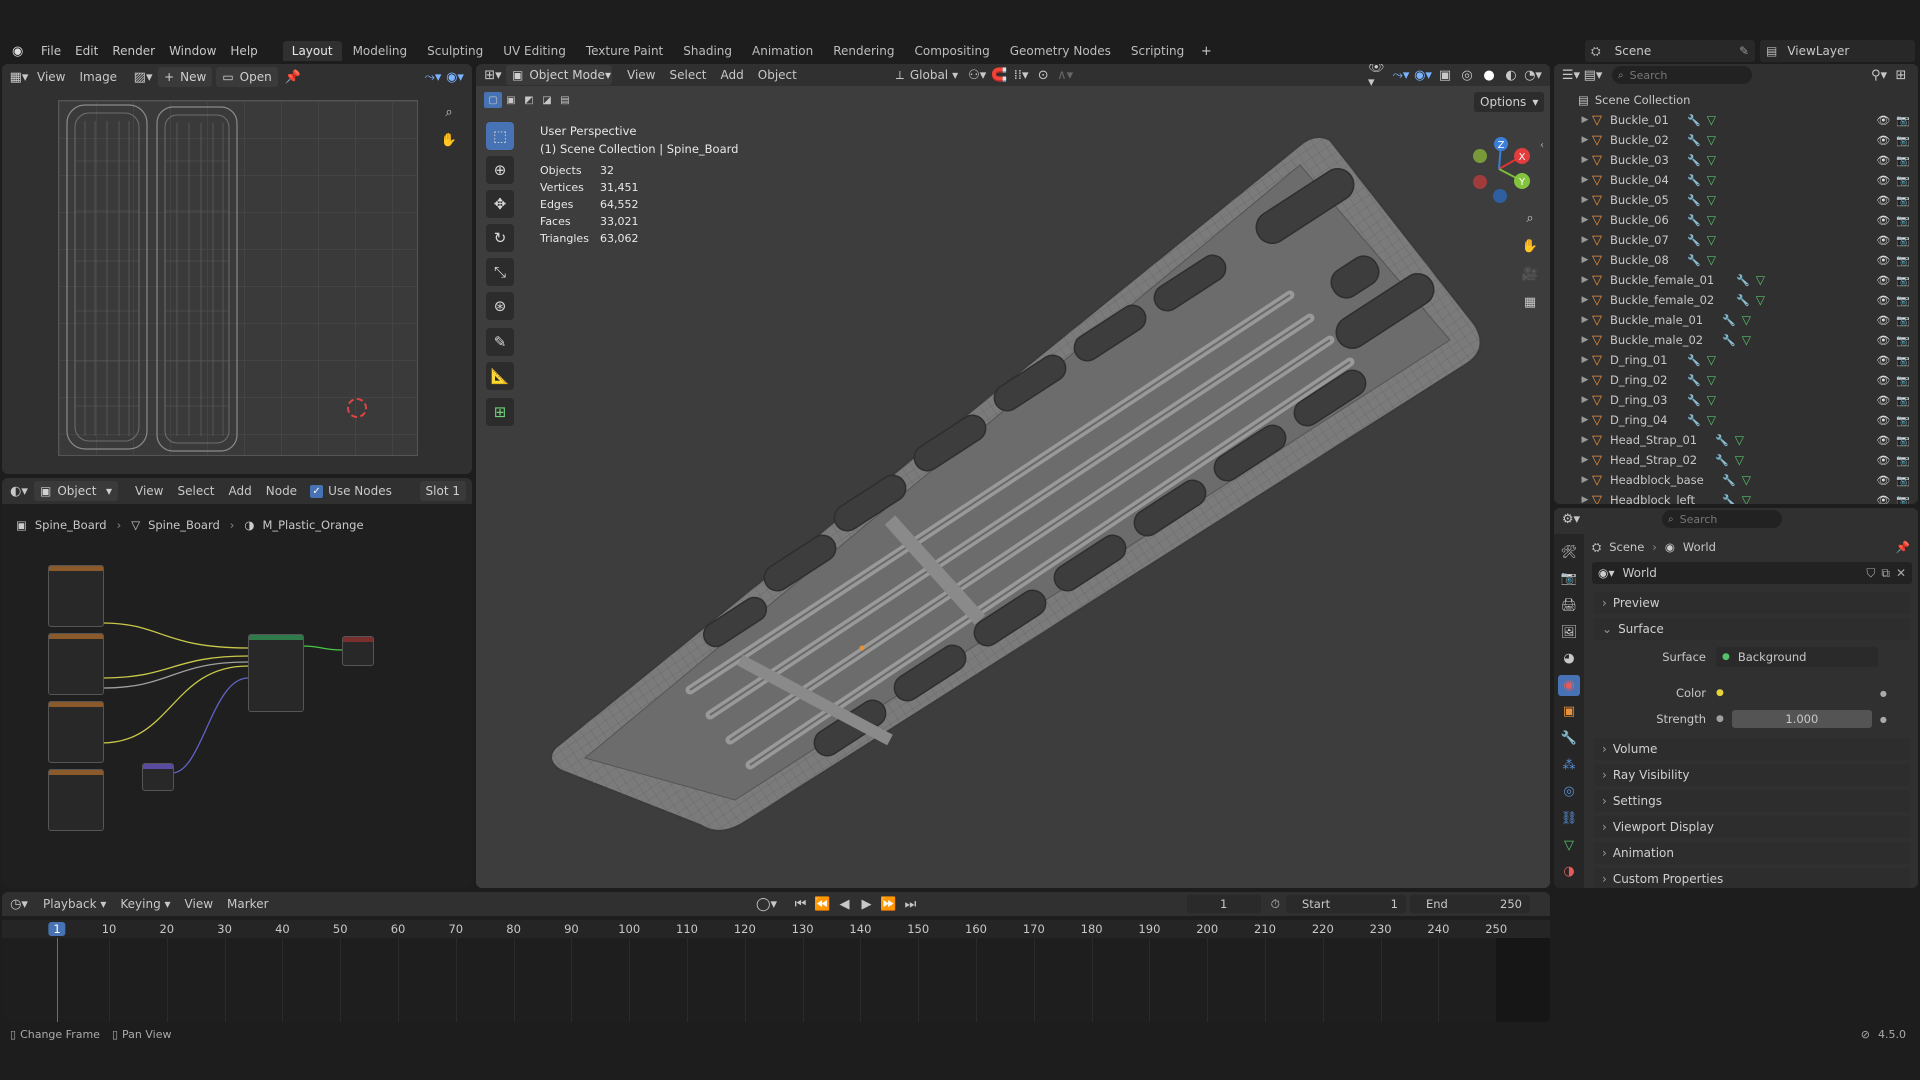 This screenshot has width=1920, height=1080. Describe the element at coordinates (199, 904) in the screenshot. I see `timeline-menu-view: View` at that location.